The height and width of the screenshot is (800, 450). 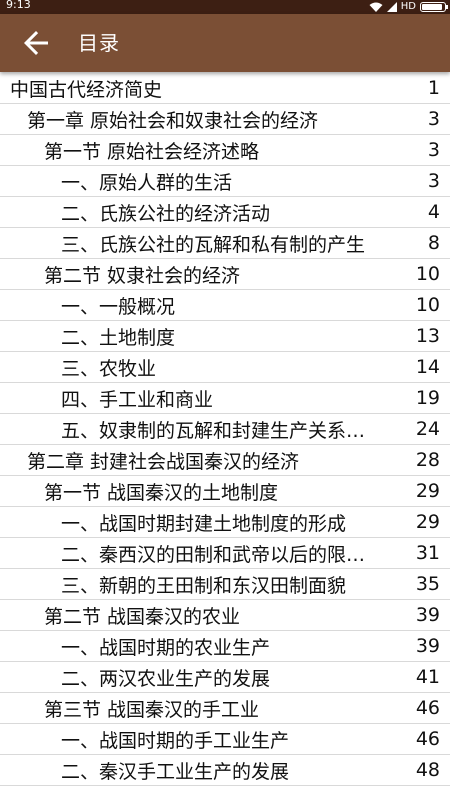 I want to click on toc-item: 第一节 战国秦汉的土地制度 29, so click(x=225, y=491).